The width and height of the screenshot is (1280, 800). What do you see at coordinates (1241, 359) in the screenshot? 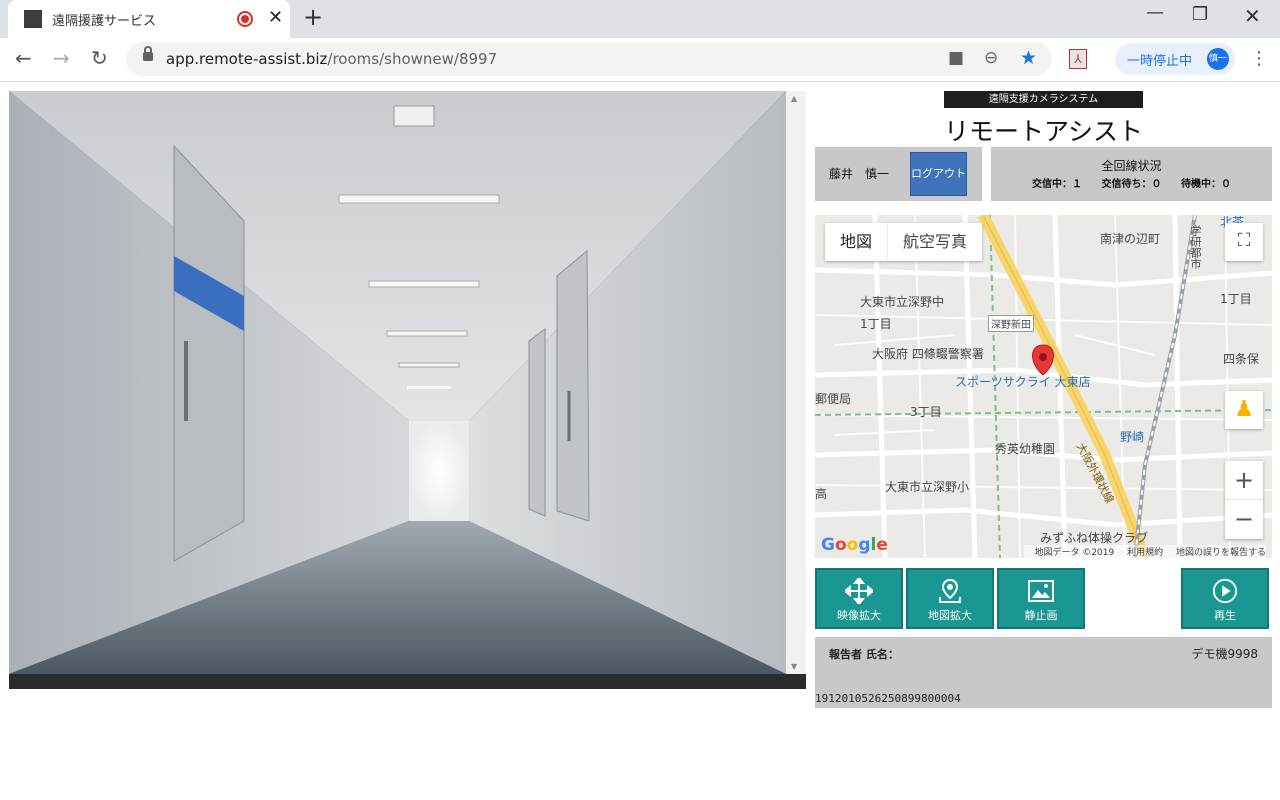
I see `map-label: 四条保` at bounding box center [1241, 359].